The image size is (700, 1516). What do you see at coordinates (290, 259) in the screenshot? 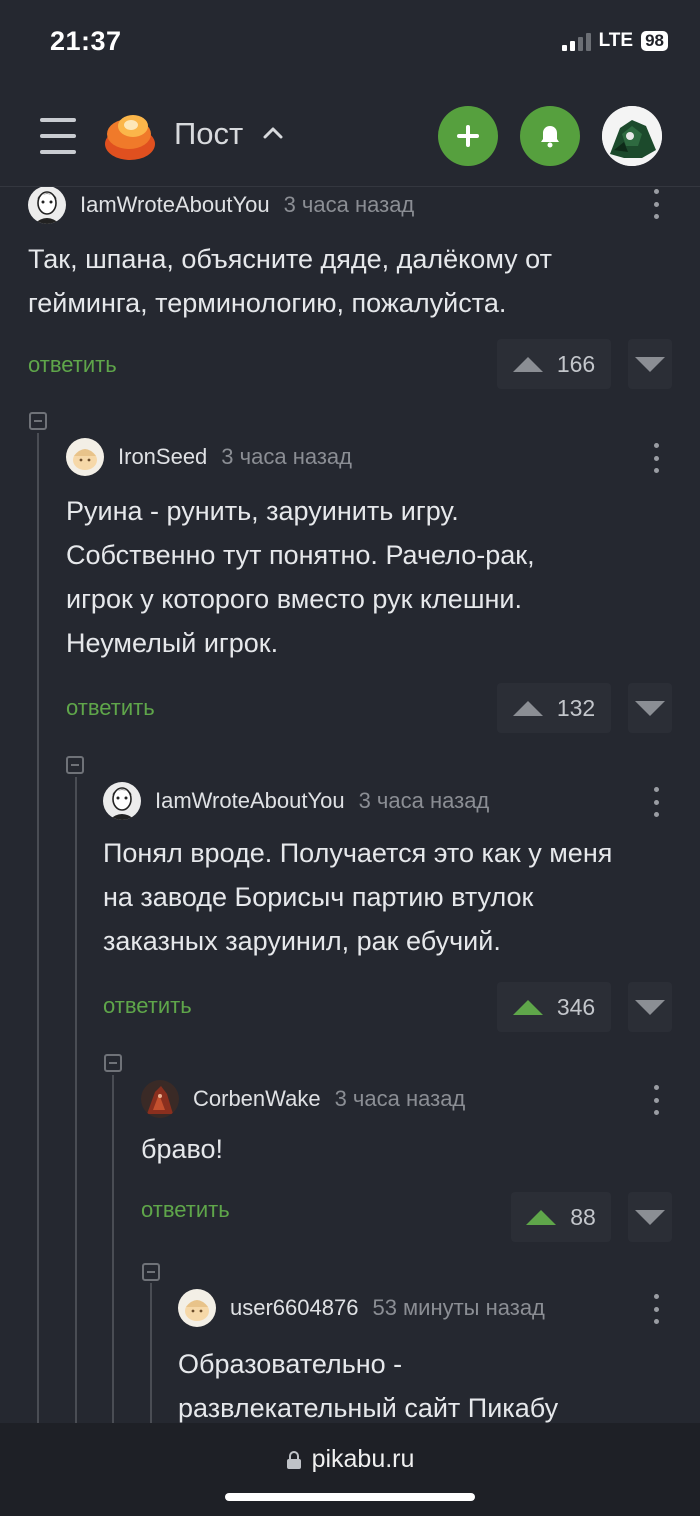
I see `comment-line: Так, шпана, объясните дяде, далёкому от` at bounding box center [290, 259].